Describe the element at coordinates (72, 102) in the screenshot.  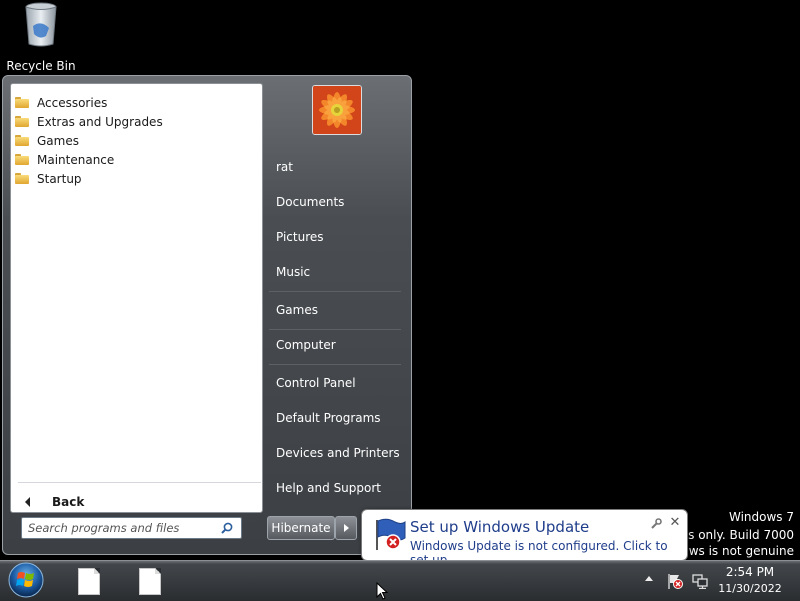
I see `program-label: Accessories` at that location.